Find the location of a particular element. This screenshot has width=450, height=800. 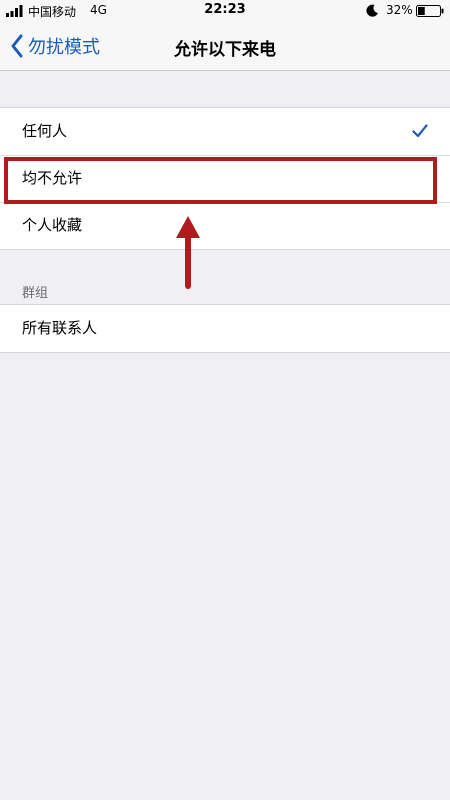

groups-list: 所有联系人 is located at coordinates (225, 328).